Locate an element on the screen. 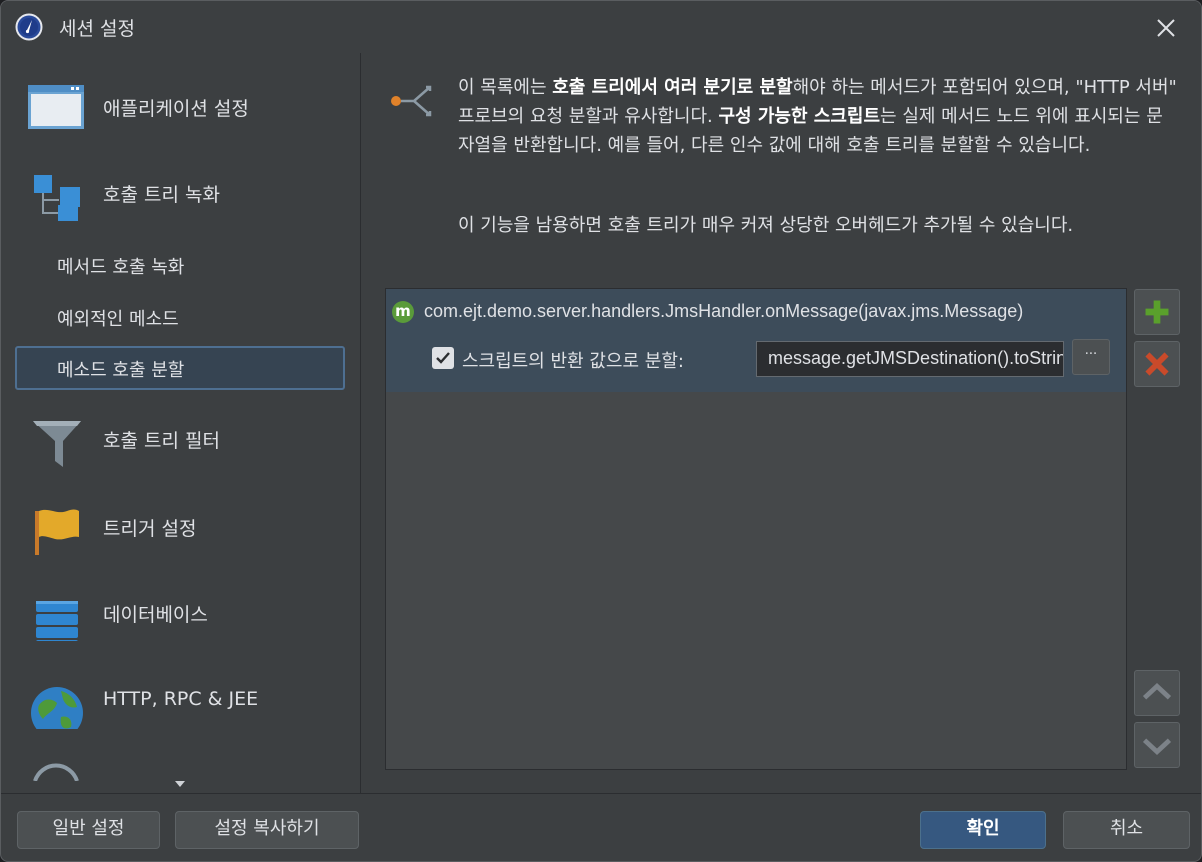 This screenshot has width=1202, height=862. move-down-button is located at coordinates (1157, 745).